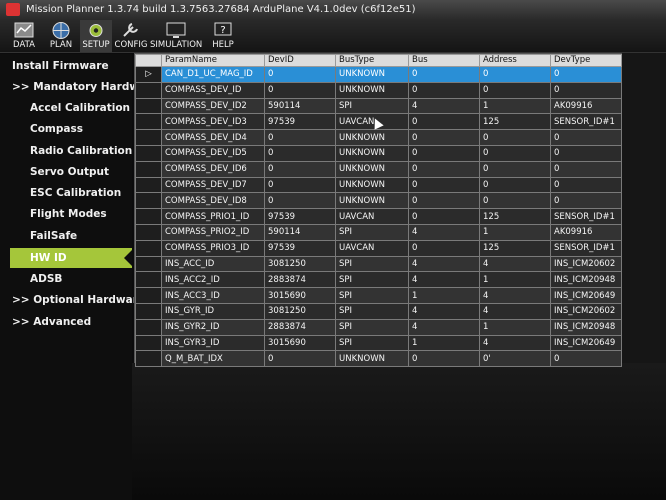  I want to click on table-row: INS_GYR_ID 3081250 SPI 4 4 INS_ICM20602, so click(378, 311).